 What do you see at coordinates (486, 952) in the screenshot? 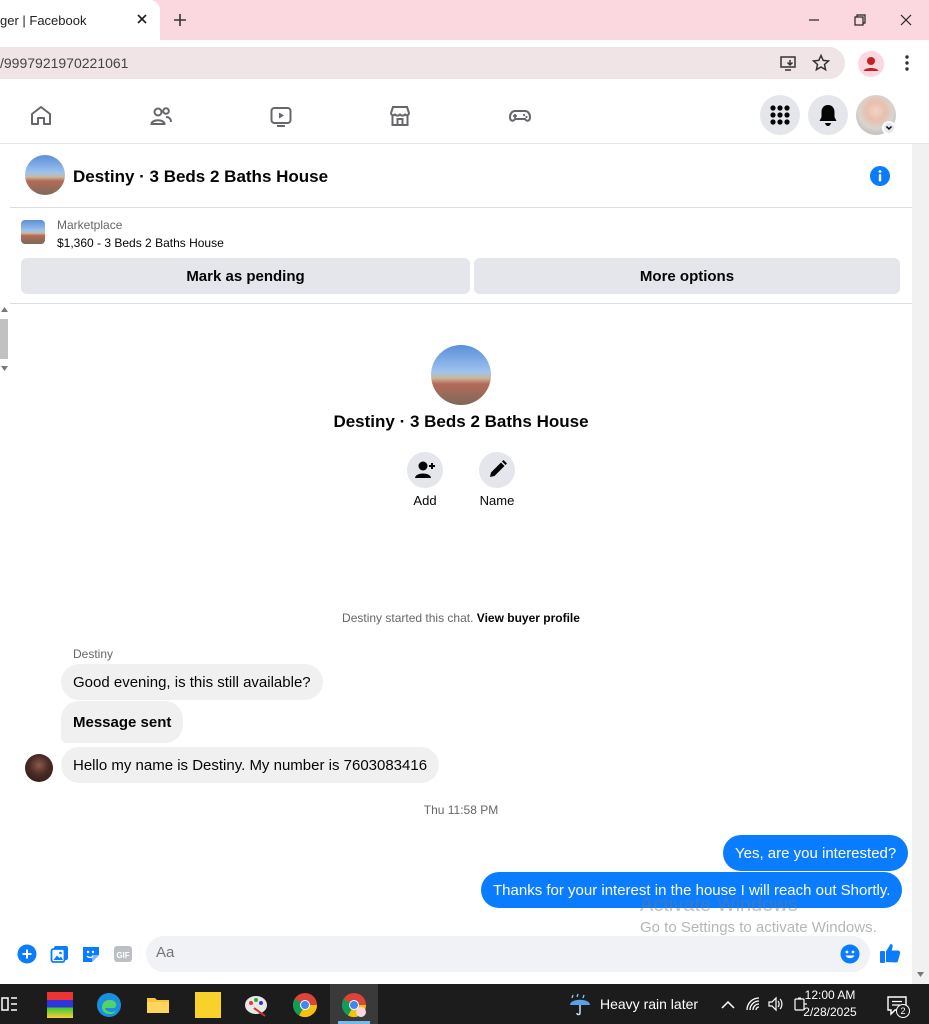
I see `message-input` at bounding box center [486, 952].